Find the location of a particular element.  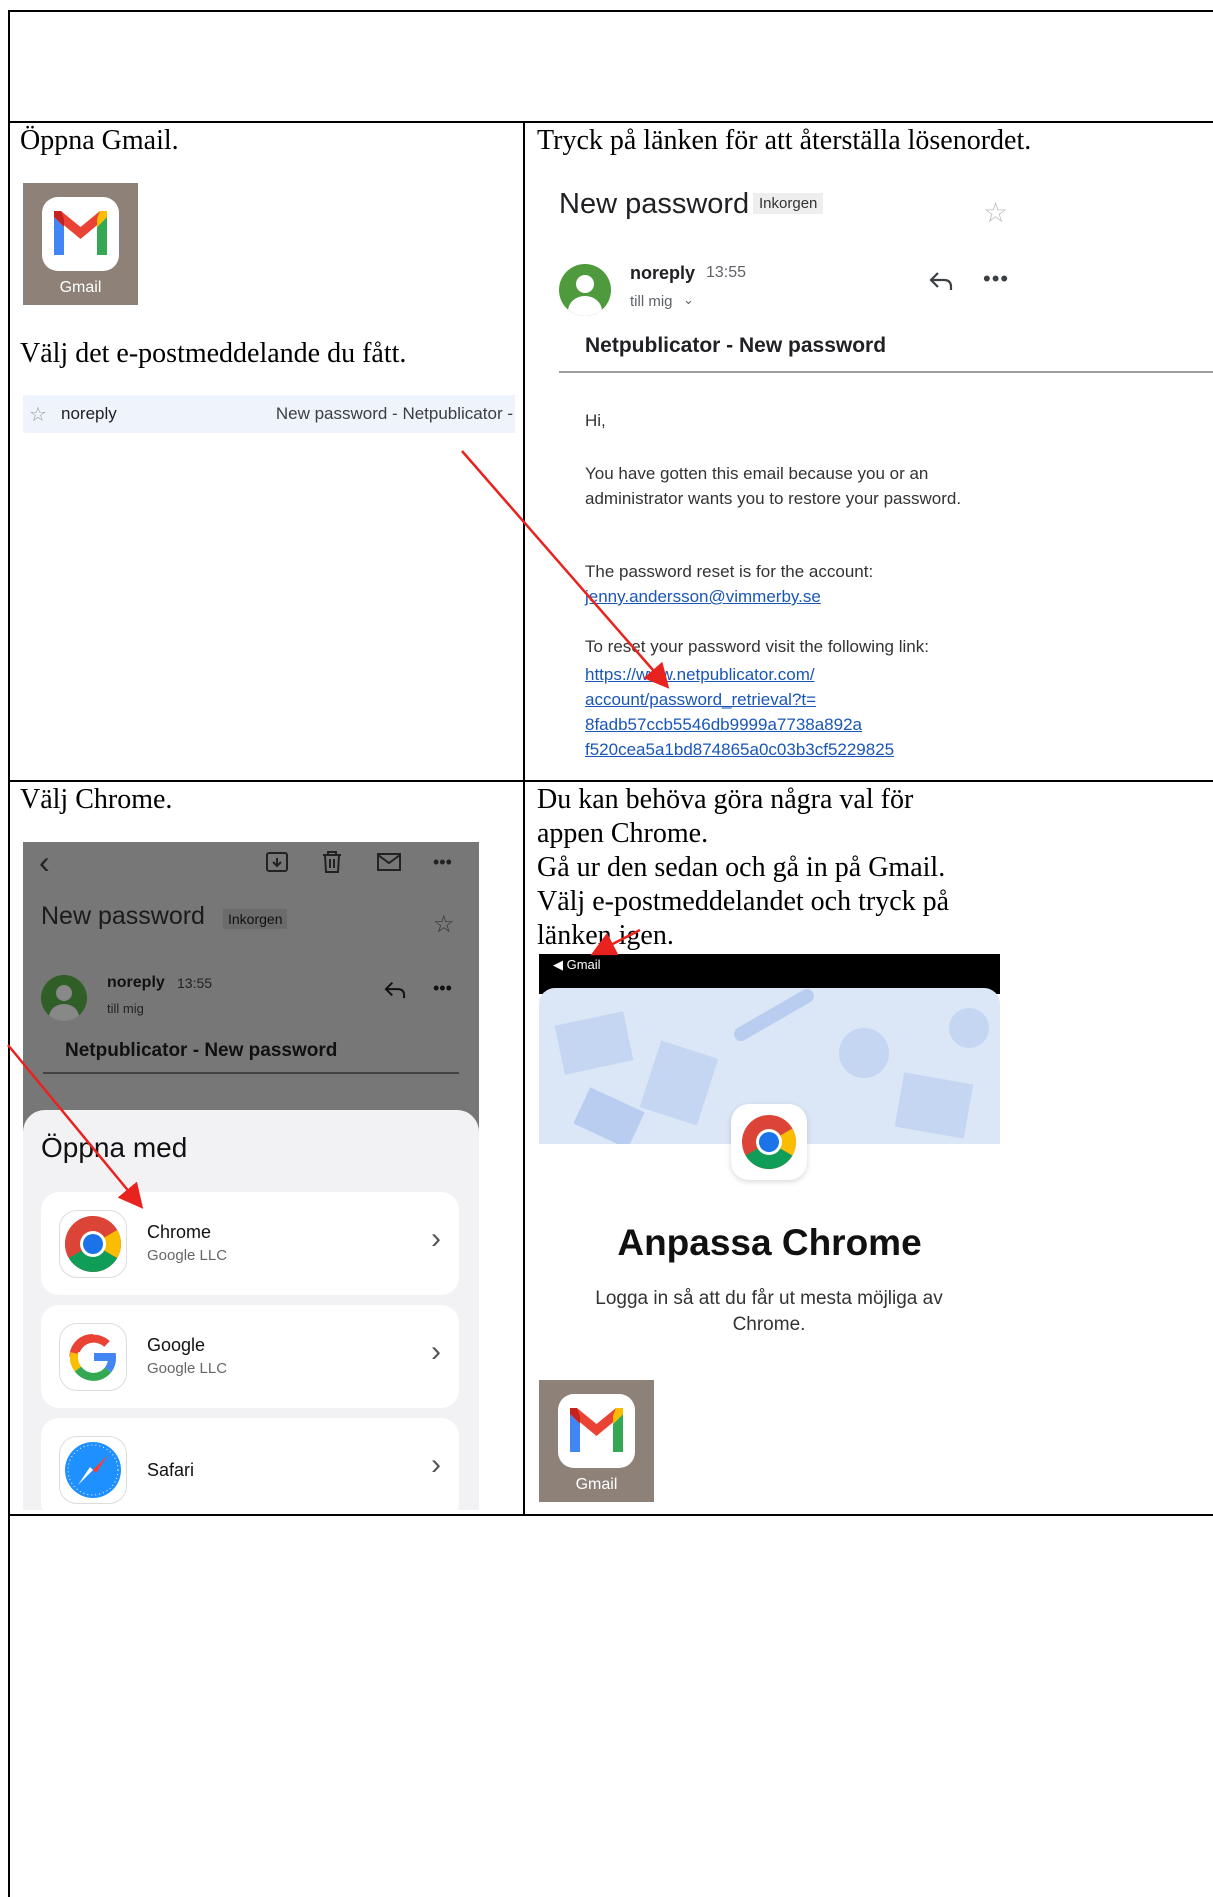

email-greeting: Hi, is located at coordinates (595, 420).